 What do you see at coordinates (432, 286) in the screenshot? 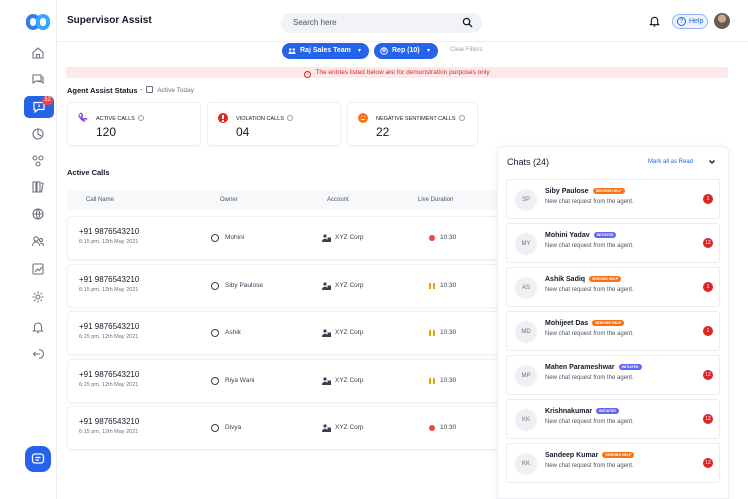
I see `pause-icon` at bounding box center [432, 286].